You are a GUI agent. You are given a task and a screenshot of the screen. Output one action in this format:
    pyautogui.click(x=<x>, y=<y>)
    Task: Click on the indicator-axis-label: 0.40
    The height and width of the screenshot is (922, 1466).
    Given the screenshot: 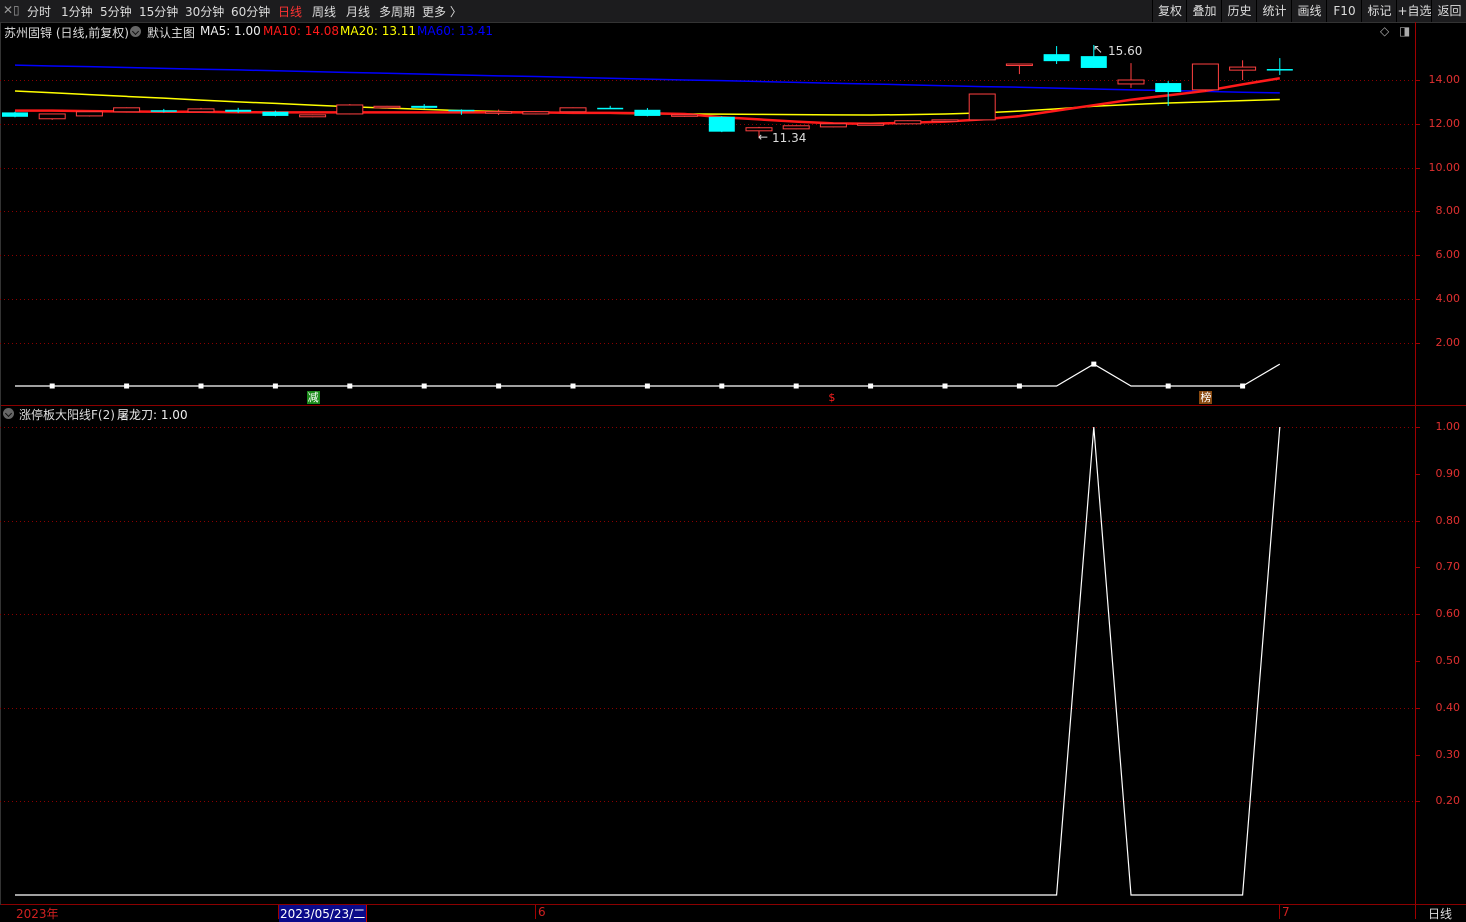 What is the action you would take?
    pyautogui.click(x=1448, y=707)
    